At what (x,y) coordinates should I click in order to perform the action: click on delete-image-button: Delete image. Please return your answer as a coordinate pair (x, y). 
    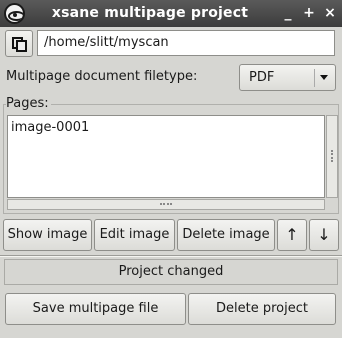
    Looking at the image, I should click on (226, 235).